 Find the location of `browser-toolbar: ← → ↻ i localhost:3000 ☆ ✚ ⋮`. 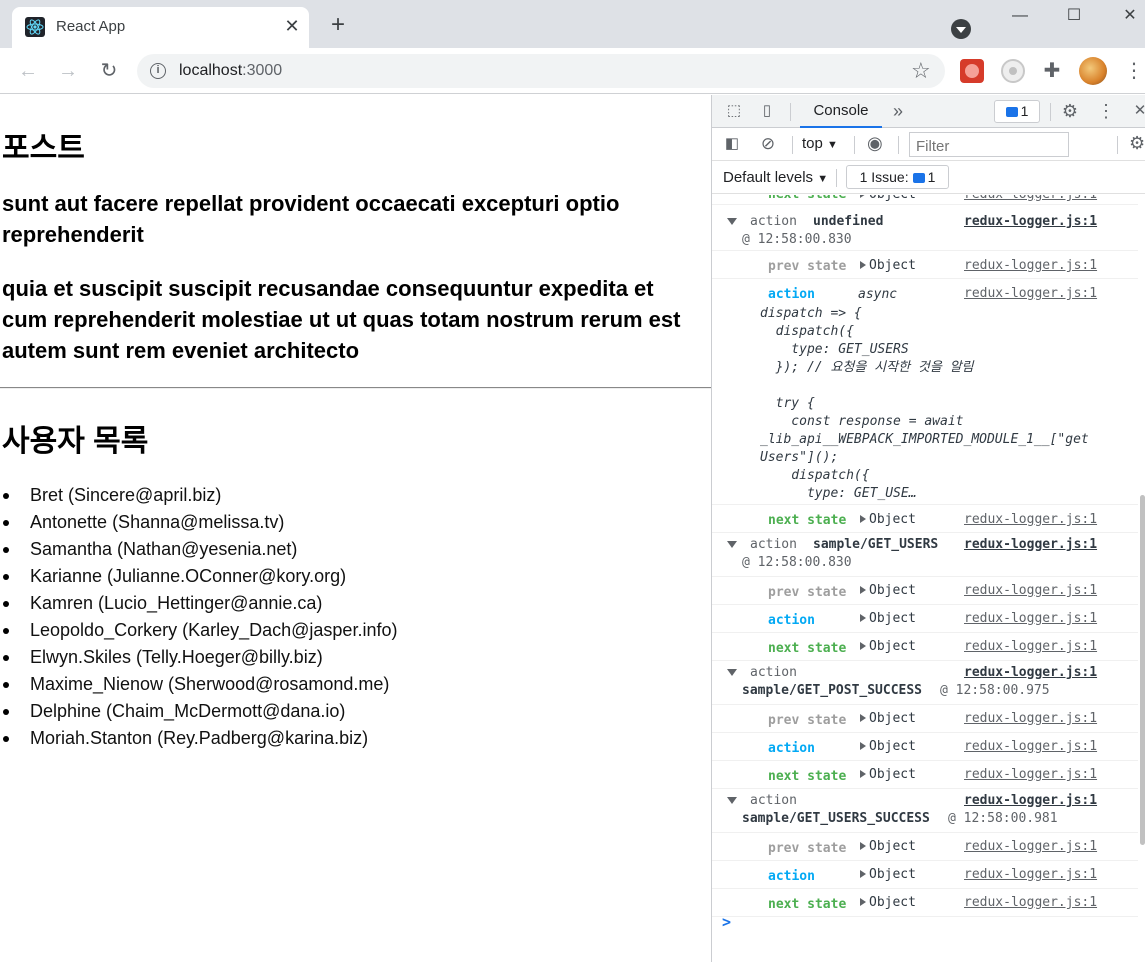

browser-toolbar: ← → ↻ i localhost:3000 ☆ ✚ ⋮ is located at coordinates (572, 71).